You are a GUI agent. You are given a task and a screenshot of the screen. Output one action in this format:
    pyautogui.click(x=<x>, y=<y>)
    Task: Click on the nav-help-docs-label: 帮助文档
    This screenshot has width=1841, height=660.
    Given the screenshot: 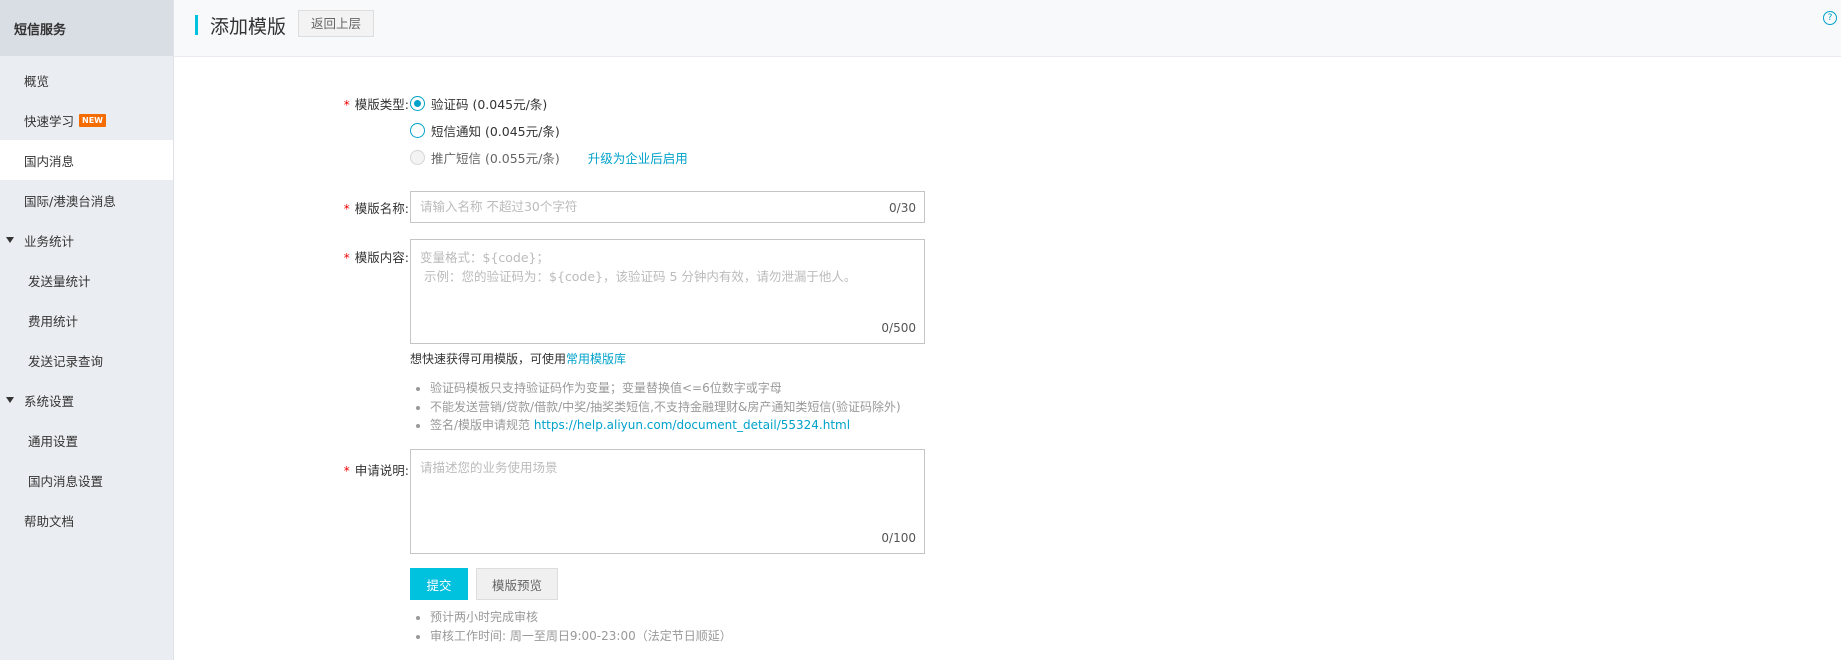 What is the action you would take?
    pyautogui.click(x=49, y=521)
    